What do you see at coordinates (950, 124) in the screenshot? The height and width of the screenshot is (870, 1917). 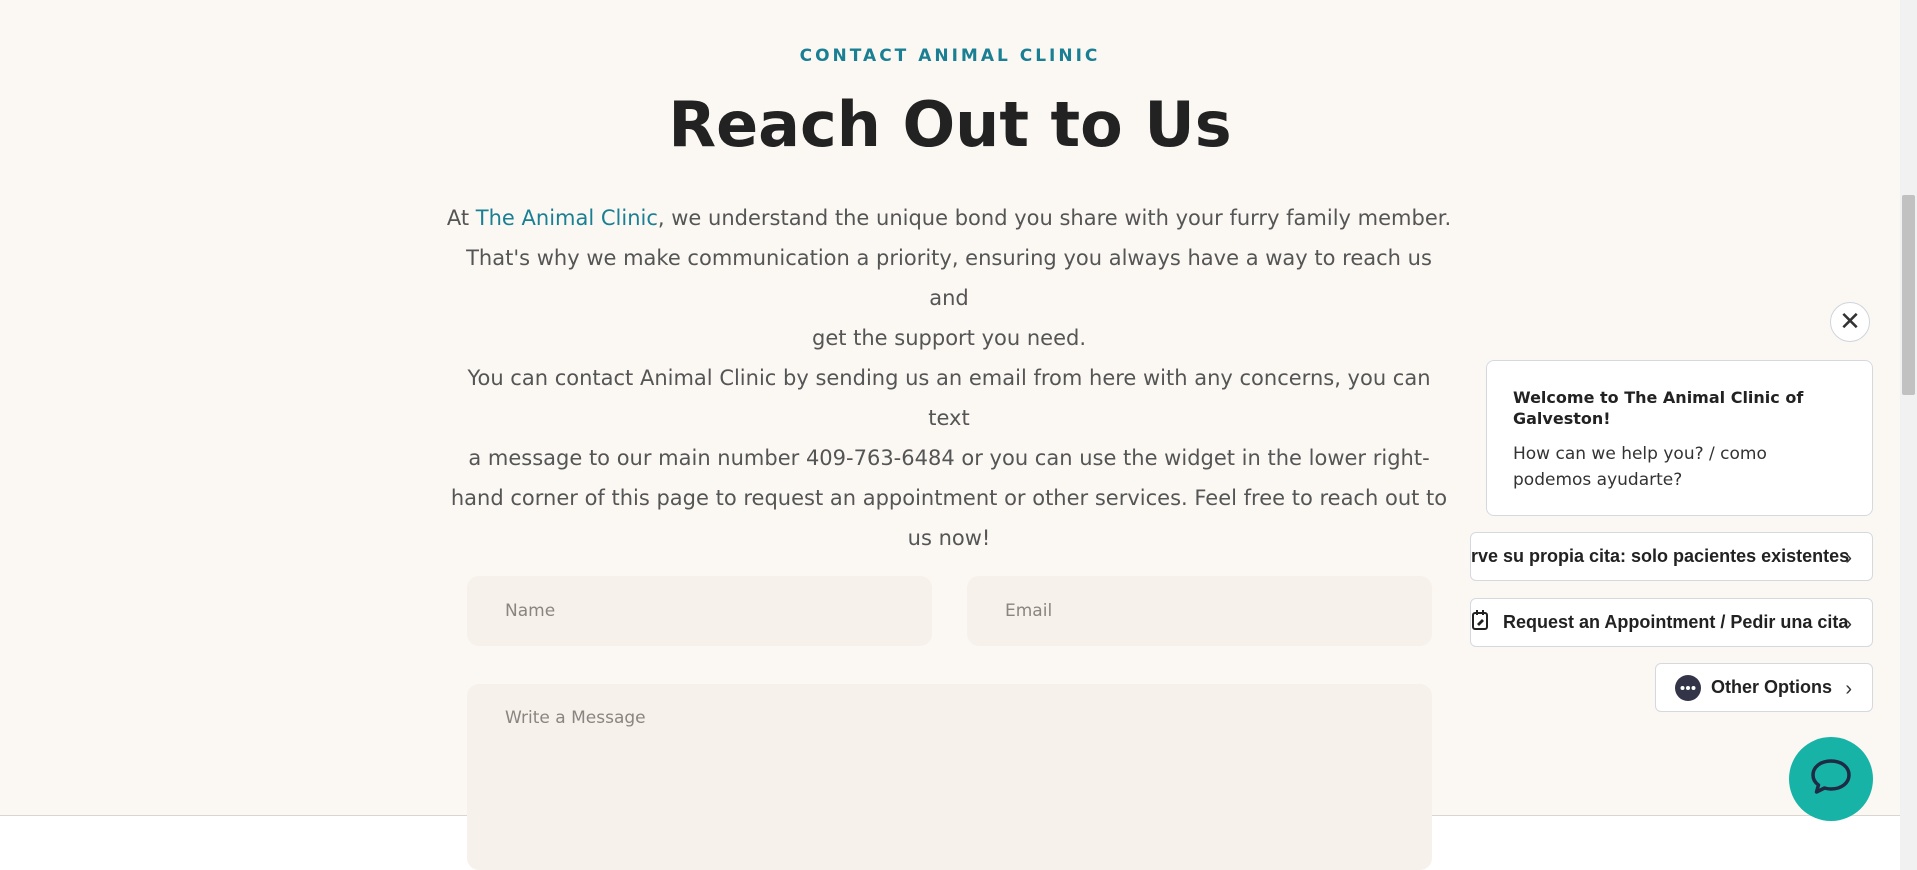 I see `page-title: Reach Out to Us` at bounding box center [950, 124].